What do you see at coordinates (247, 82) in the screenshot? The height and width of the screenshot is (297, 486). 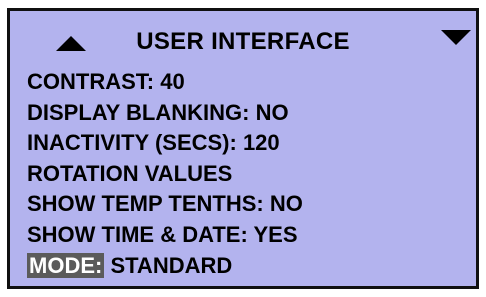 I see `menu-item-contrast: CONTRAST: 40` at bounding box center [247, 82].